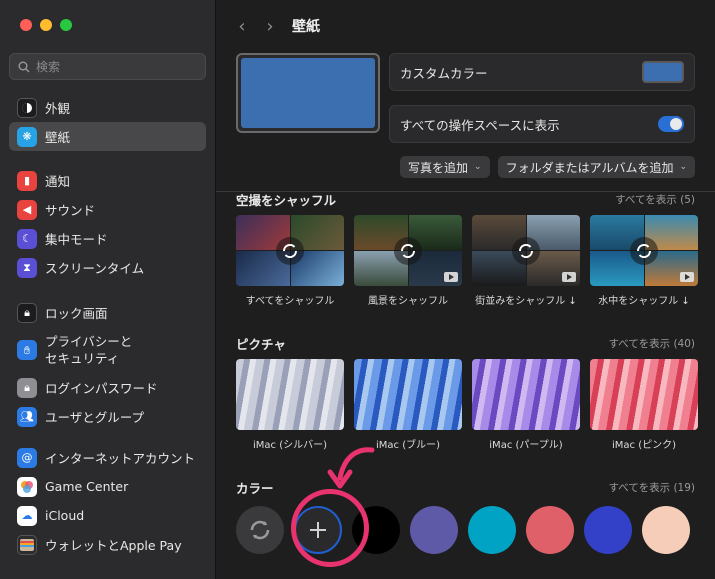  What do you see at coordinates (589, 167) in the screenshot?
I see `add-folder-label: フォルダまたはアルバムを追加` at bounding box center [589, 167].